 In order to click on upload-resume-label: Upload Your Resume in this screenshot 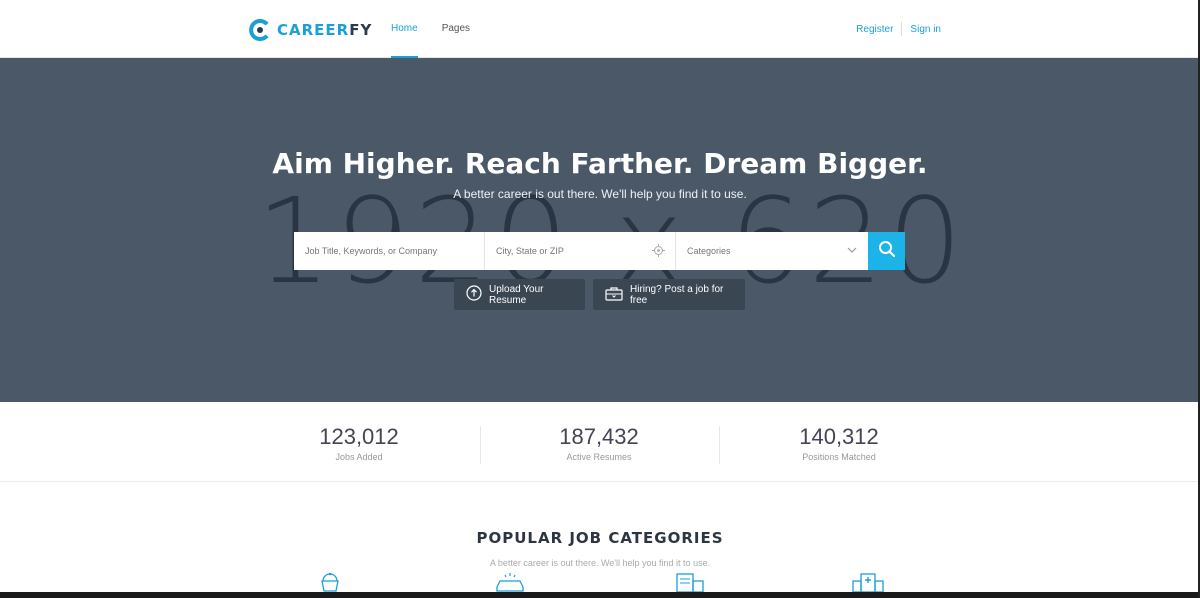, I will do `click(516, 294)`.